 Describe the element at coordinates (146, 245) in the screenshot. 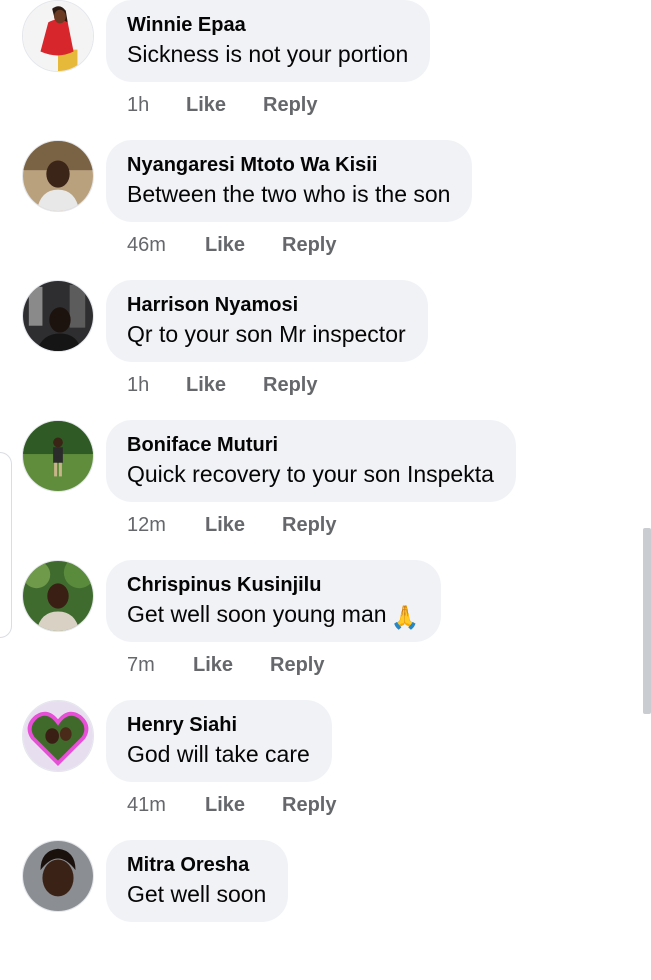

I see `comment-timestamp: 46m` at that location.